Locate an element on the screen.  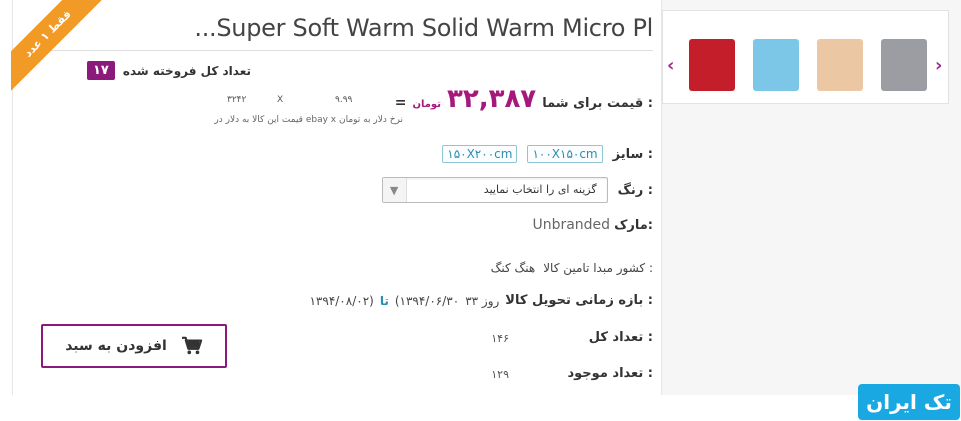
thumb-gray is located at coordinates (904, 65).